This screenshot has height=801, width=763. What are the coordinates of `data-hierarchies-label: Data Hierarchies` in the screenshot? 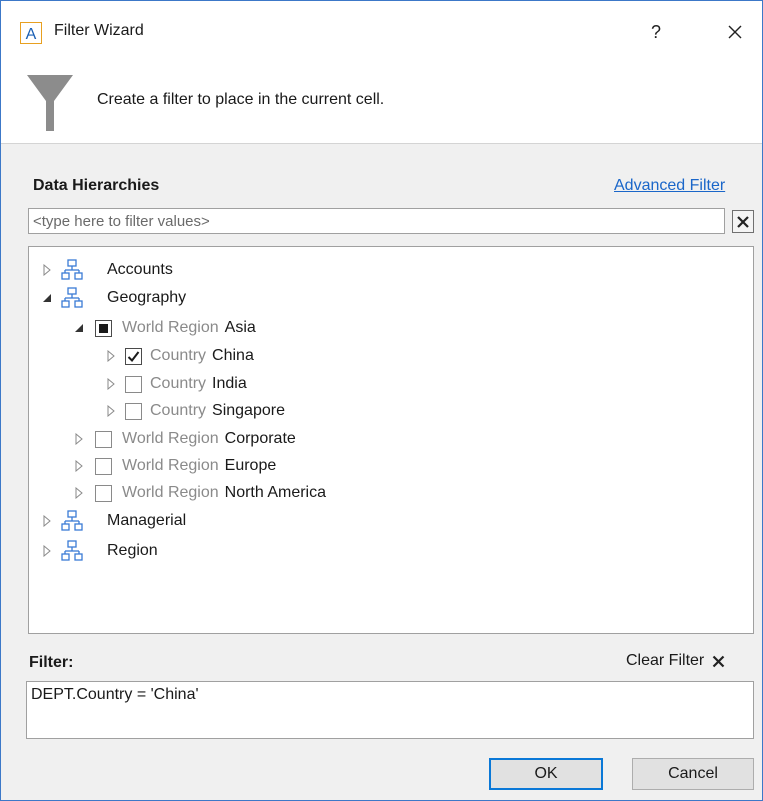 It's located at (96, 185).